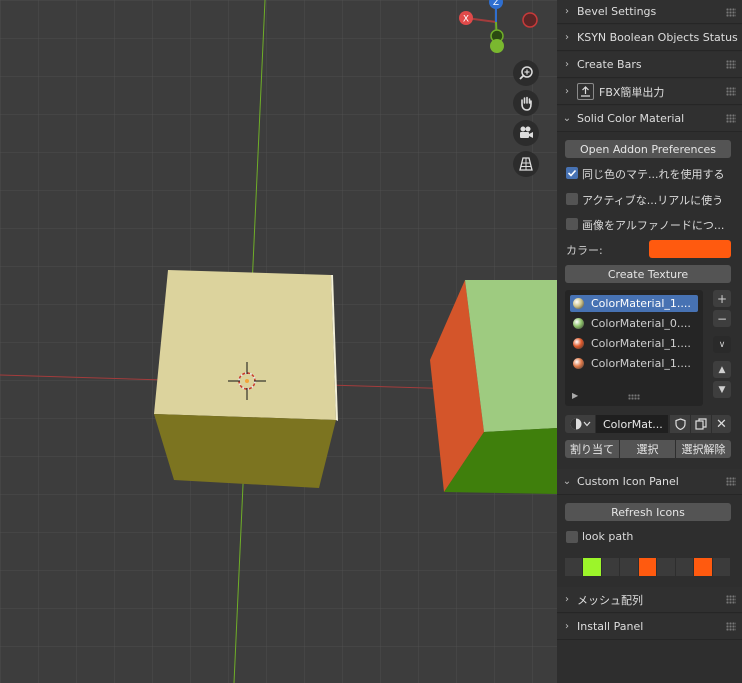  I want to click on active-material-label: アクティブな...リアルに使う, so click(653, 200).